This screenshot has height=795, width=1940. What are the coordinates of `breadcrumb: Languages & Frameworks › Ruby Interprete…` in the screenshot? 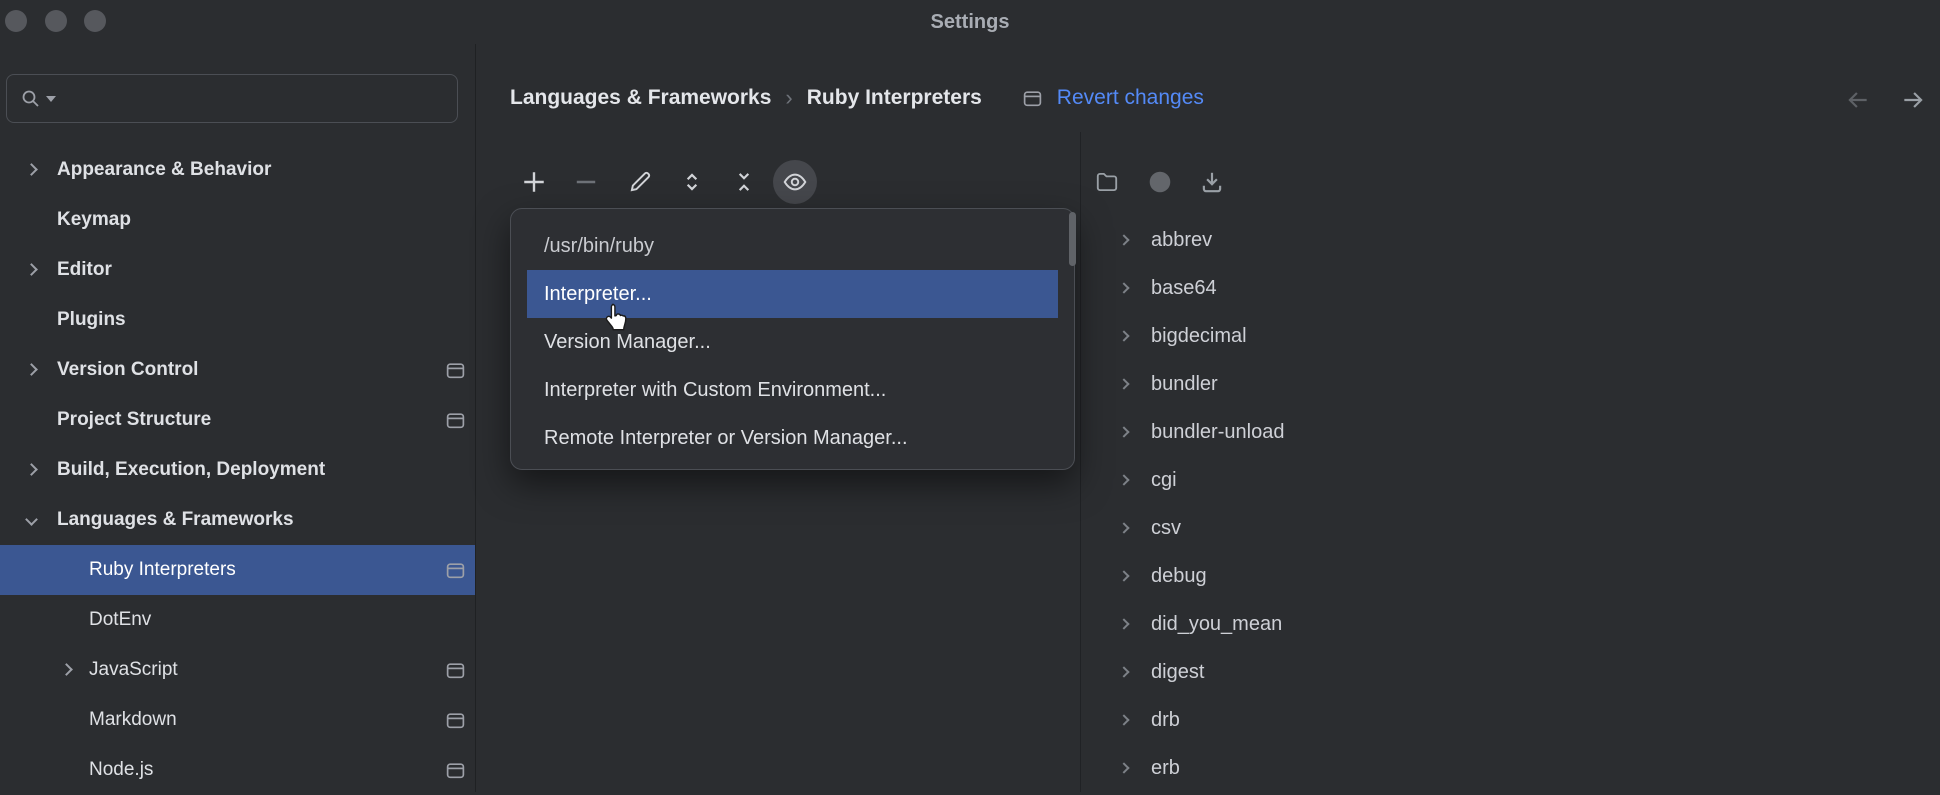 It's located at (857, 98).